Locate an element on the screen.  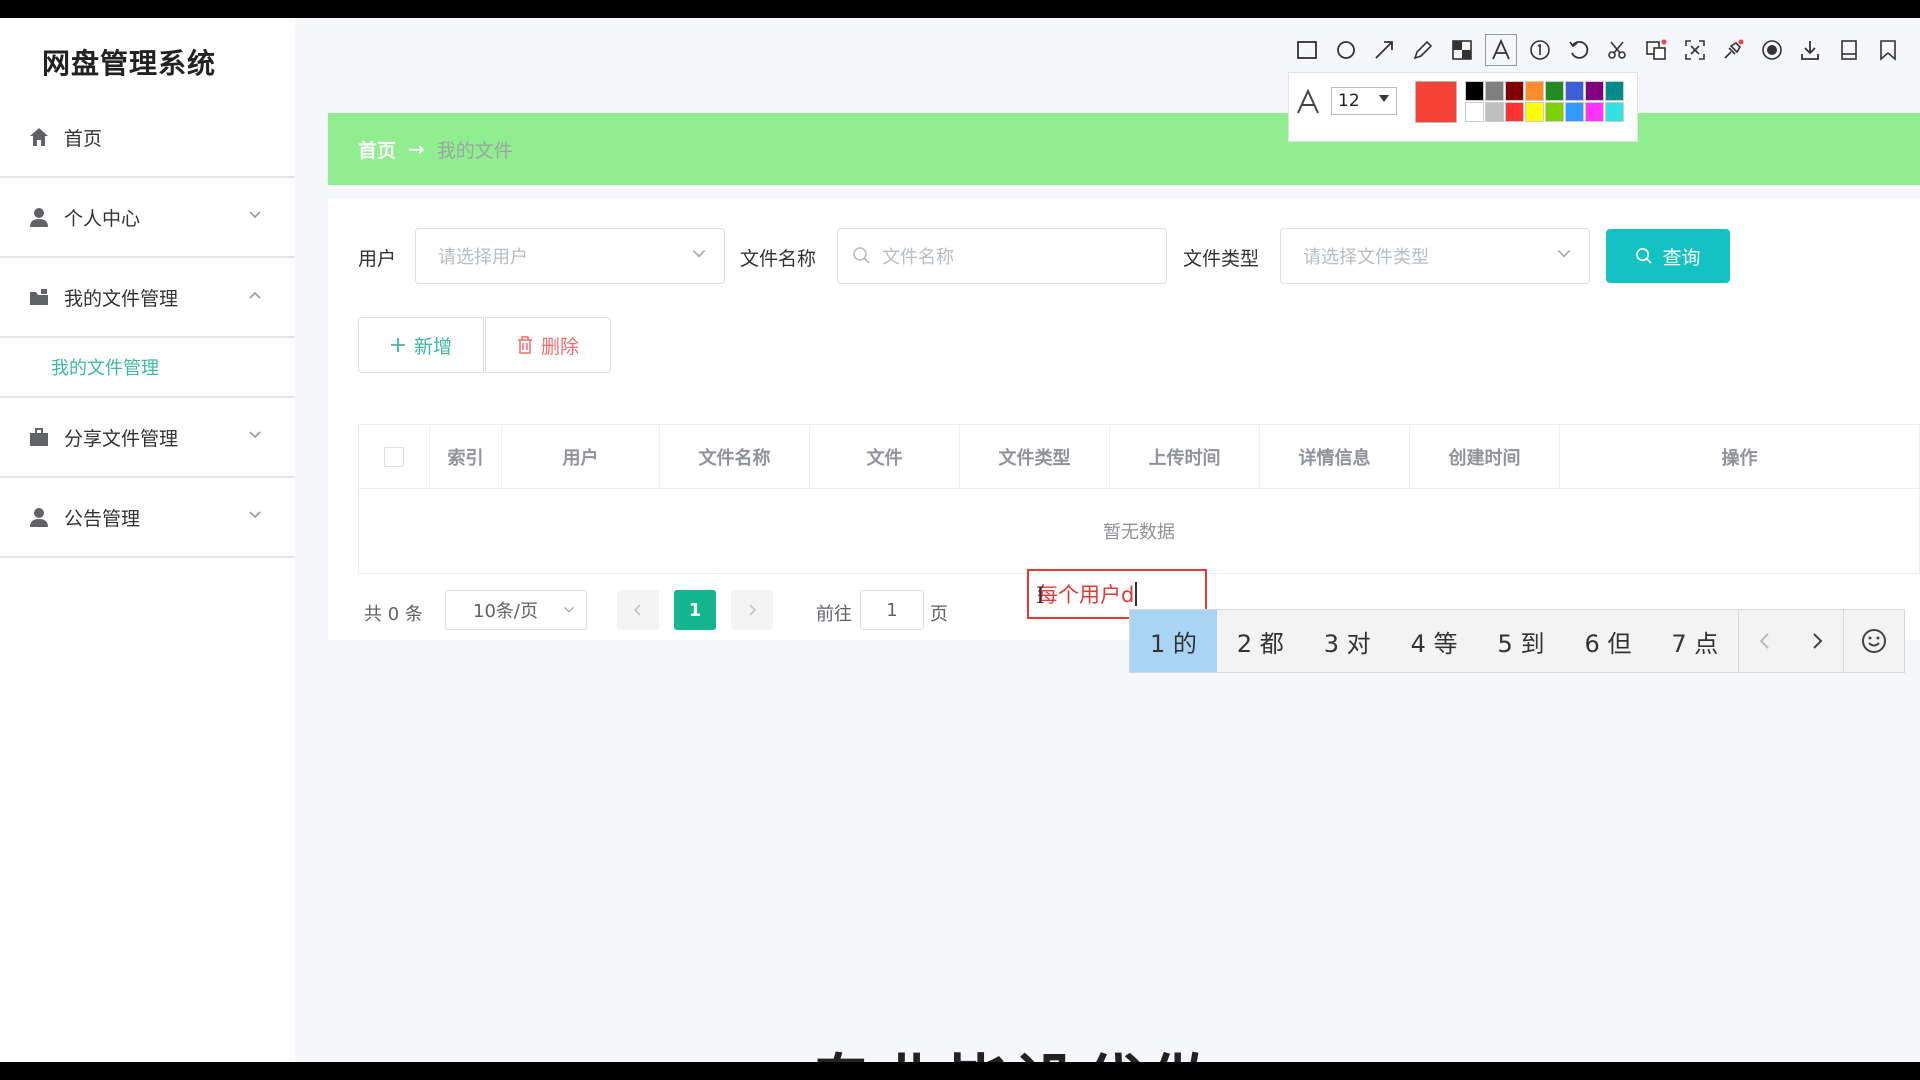
circle-icon is located at coordinates (1346, 50).